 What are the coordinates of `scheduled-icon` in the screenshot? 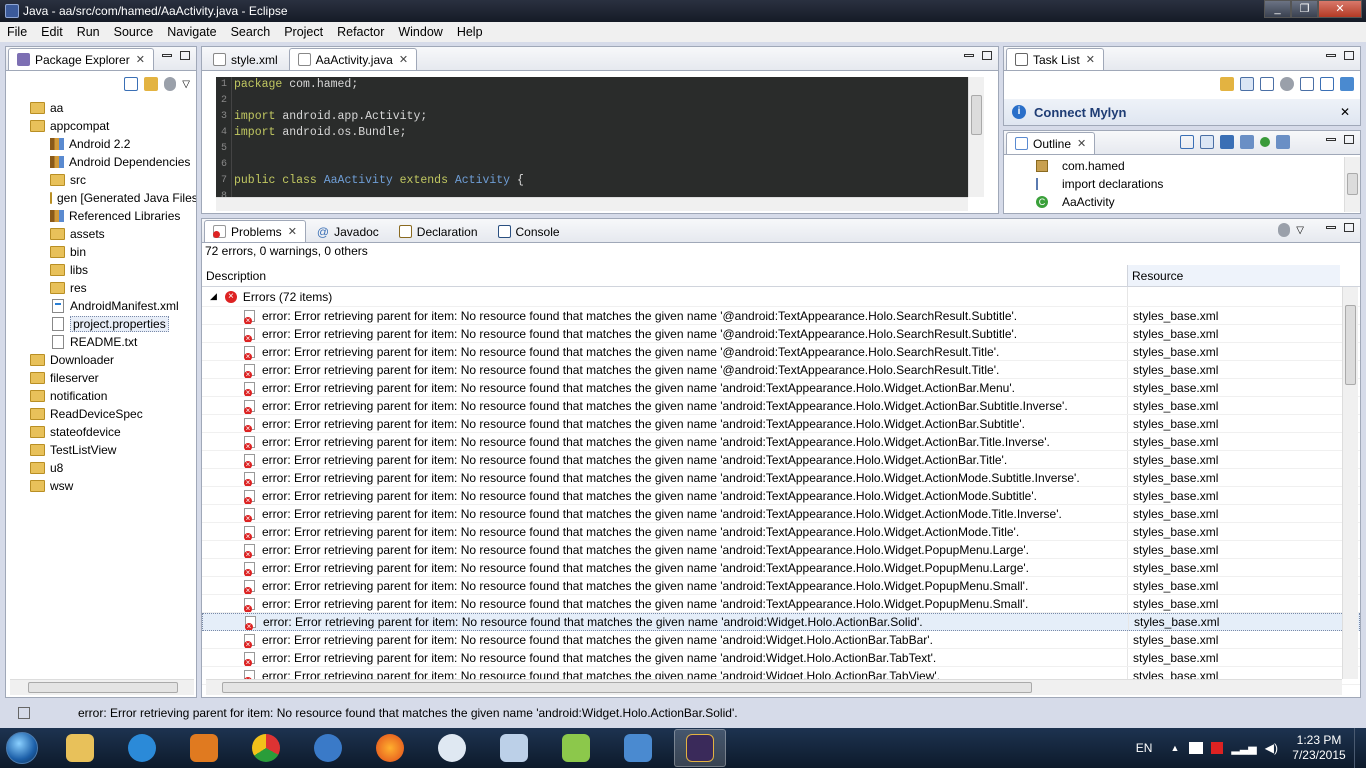 It's located at (1267, 84).